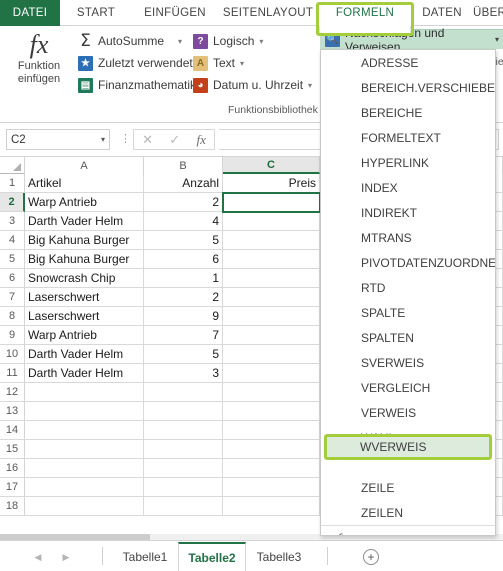 The image size is (503, 571). What do you see at coordinates (408, 87) in the screenshot?
I see `menu-item-bereich-verschieben: BEREICH.VERSCHIEBEN` at bounding box center [408, 87].